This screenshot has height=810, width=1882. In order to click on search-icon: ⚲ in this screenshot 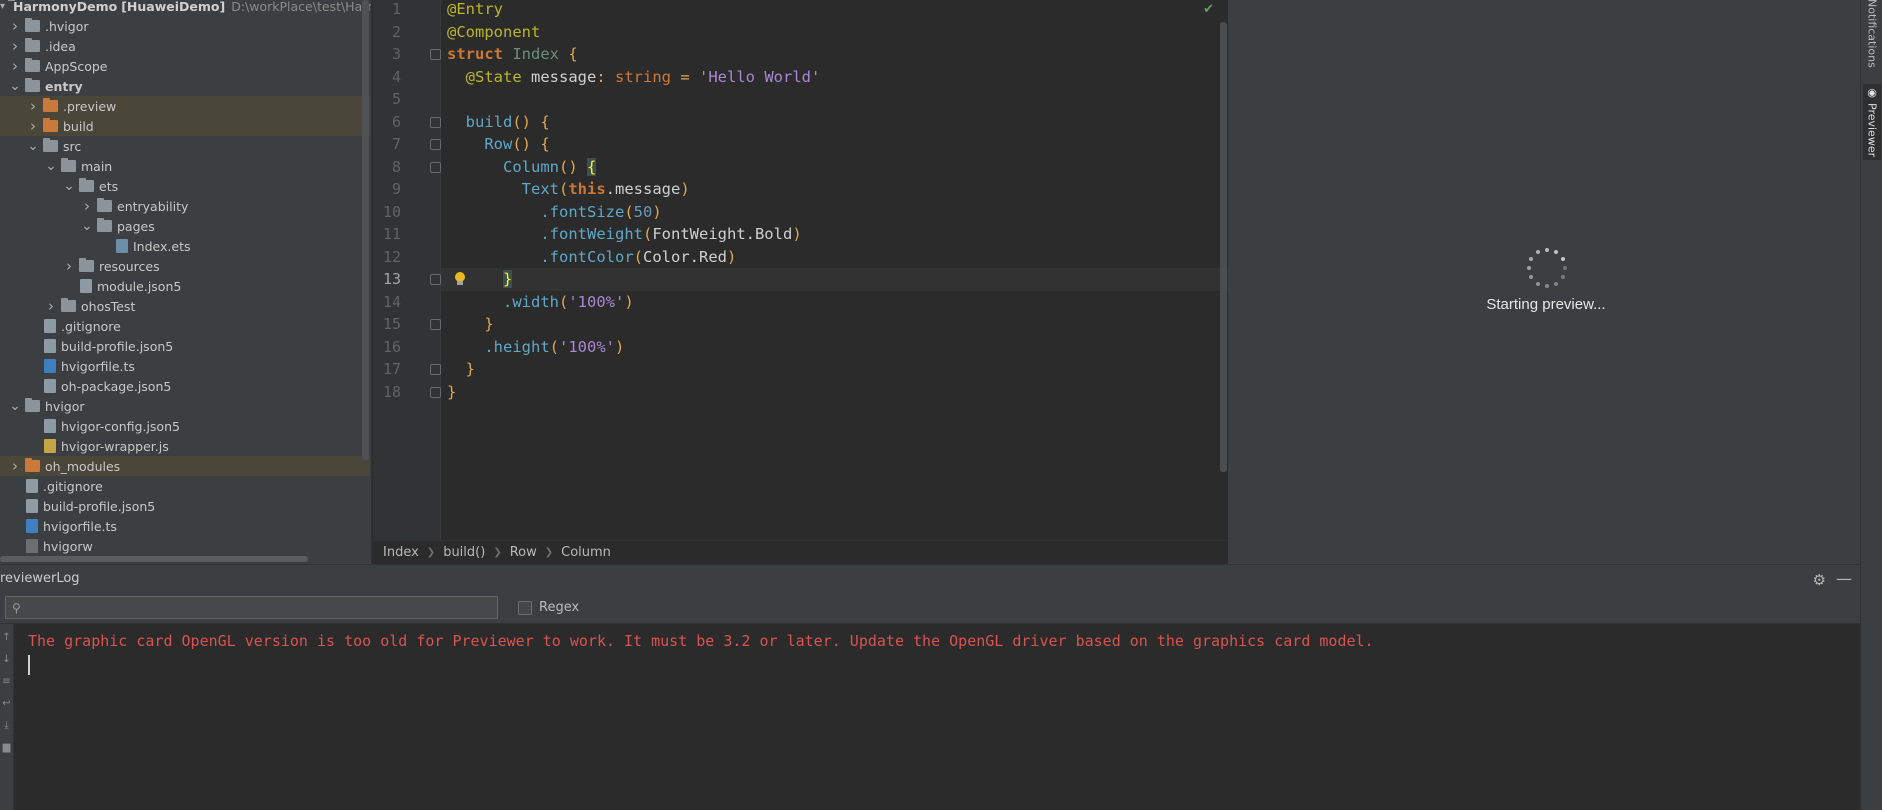, I will do `click(16, 608)`.